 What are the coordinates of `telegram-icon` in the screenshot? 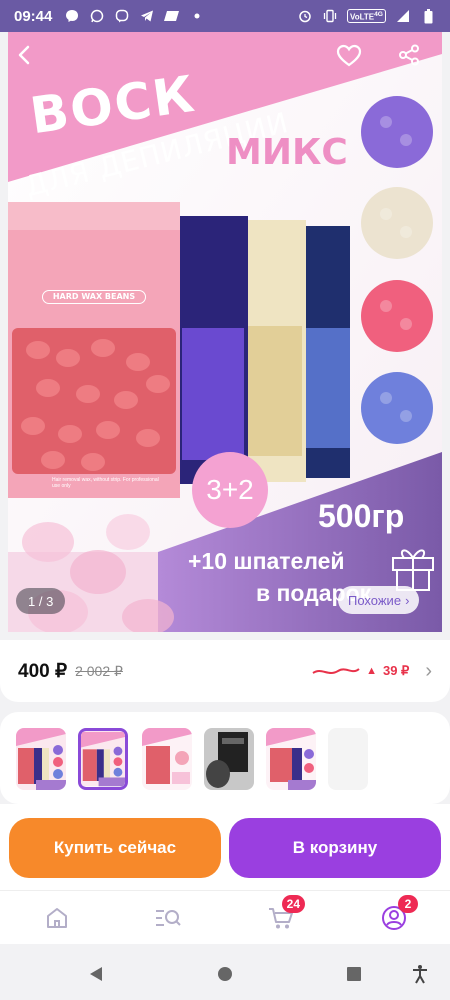 It's located at (147, 16).